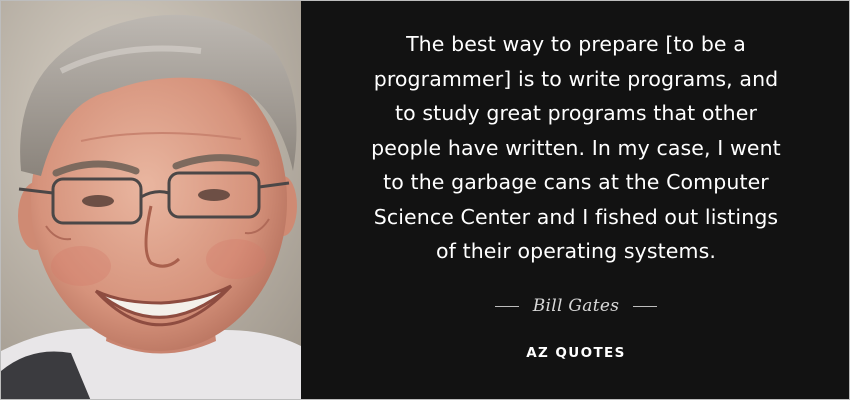 This screenshot has width=850, height=400. What do you see at coordinates (576, 44) in the screenshot?
I see `quote-line: The best way to prepare [to be a` at bounding box center [576, 44].